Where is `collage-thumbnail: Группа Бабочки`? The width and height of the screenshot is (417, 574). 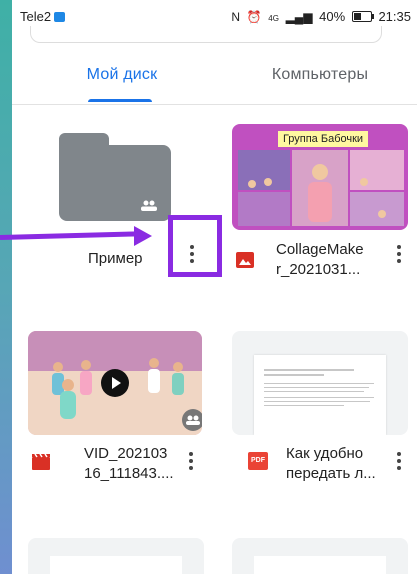 collage-thumbnail: Группа Бабочки is located at coordinates (320, 177).